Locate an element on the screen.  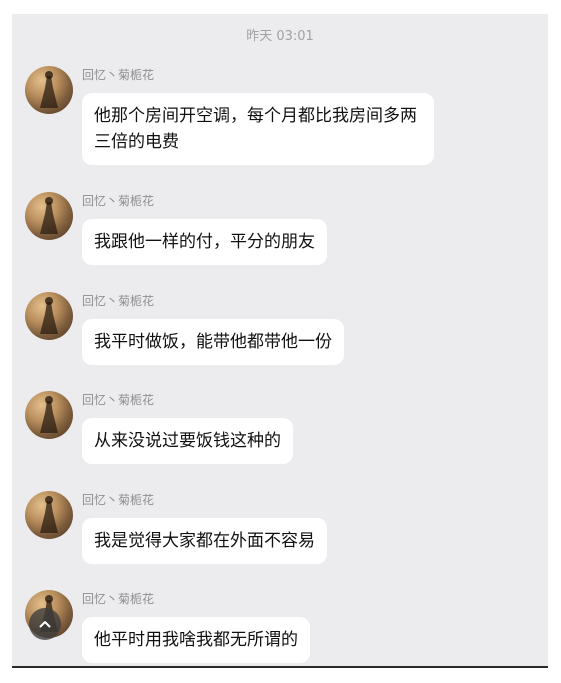
message-bubble: 他那个房间开空调，每个月都比我房间多两三倍的电费 is located at coordinates (258, 129).